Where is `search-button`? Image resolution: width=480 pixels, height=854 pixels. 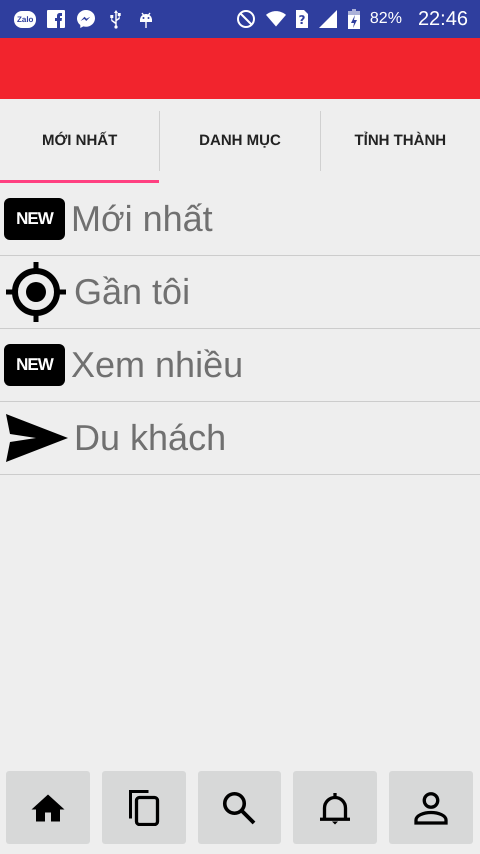 search-button is located at coordinates (240, 807).